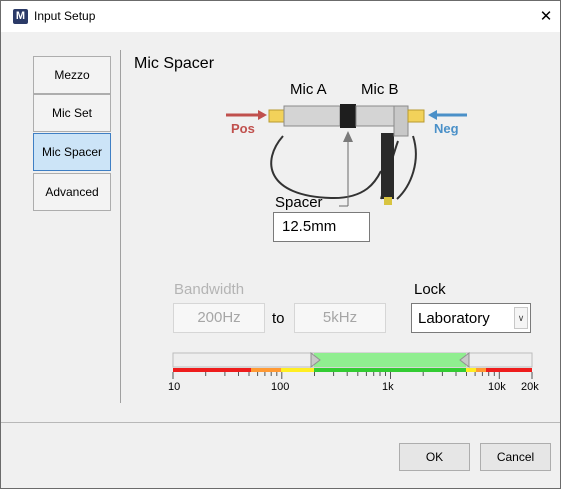 The image size is (561, 489). I want to click on footer-divider, so click(280, 422).